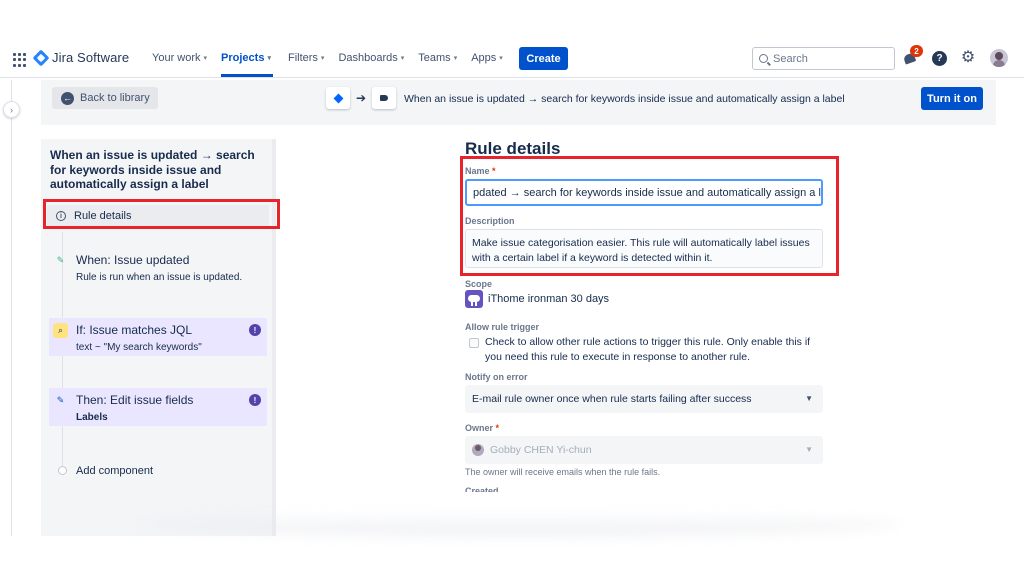 The height and width of the screenshot is (576, 1024). I want to click on created-label: Created, so click(482, 489).